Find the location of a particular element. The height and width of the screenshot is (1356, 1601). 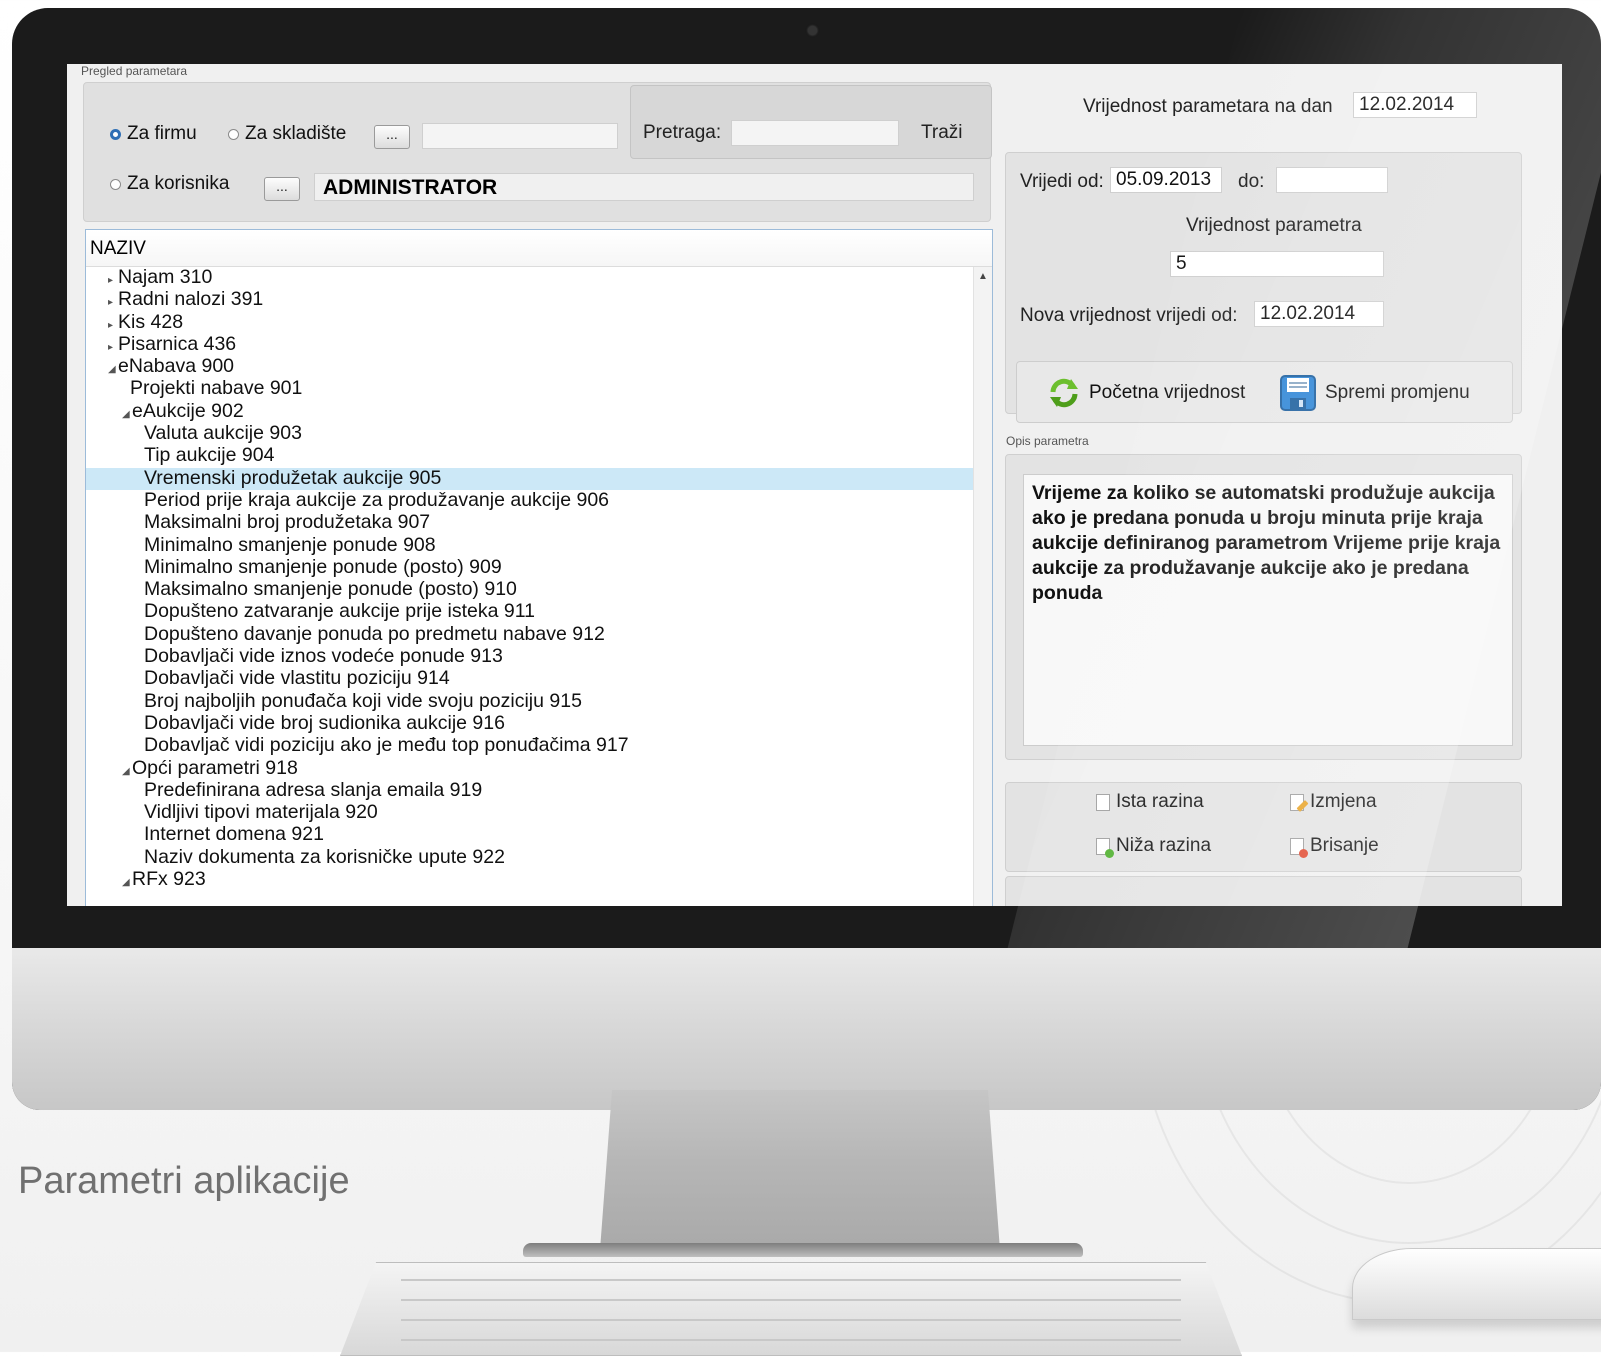

tree-row: ▸ Najam 310 is located at coordinates (530, 278).